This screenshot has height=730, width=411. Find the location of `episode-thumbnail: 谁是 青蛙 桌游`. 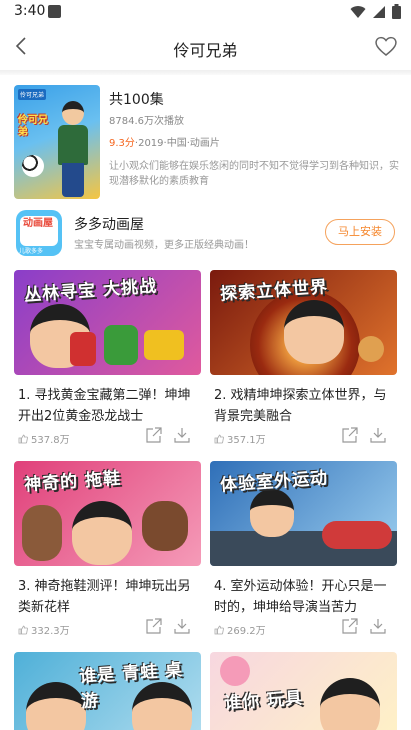

episode-thumbnail: 谁是 青蛙 桌游 is located at coordinates (107, 691).